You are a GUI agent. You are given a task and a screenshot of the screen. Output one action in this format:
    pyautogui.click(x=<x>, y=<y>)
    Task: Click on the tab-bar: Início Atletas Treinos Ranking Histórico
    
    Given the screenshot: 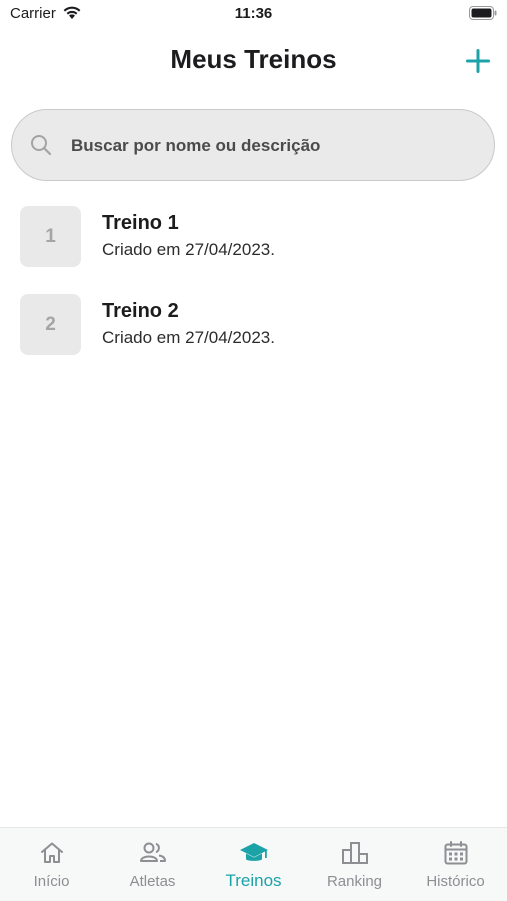 What is the action you would take?
    pyautogui.click(x=253, y=864)
    